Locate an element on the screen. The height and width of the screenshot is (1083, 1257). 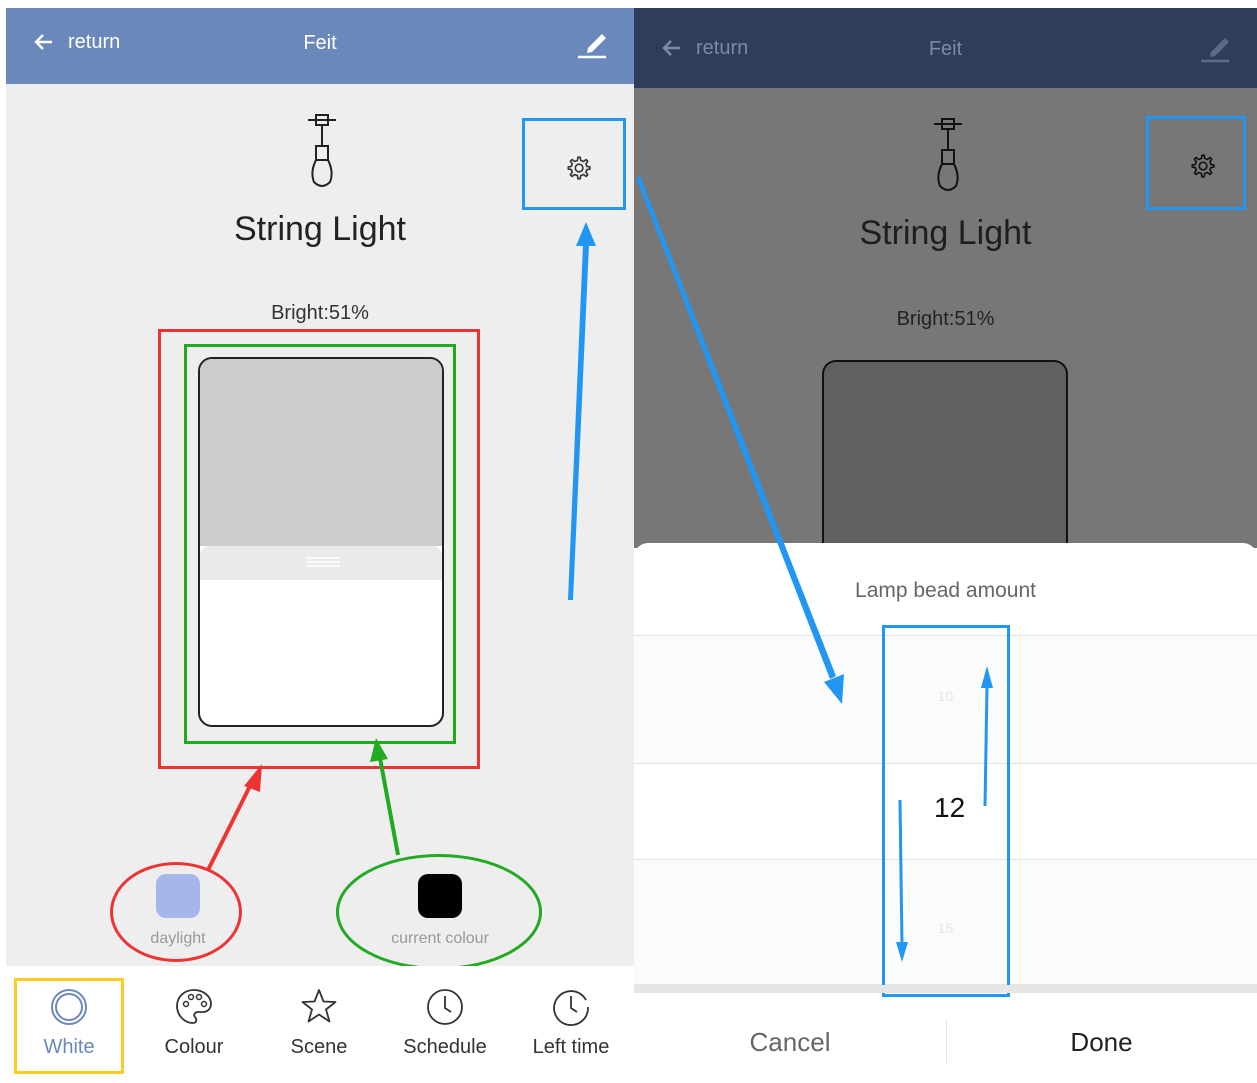
tab-label: Left time is located at coordinates (571, 1047).